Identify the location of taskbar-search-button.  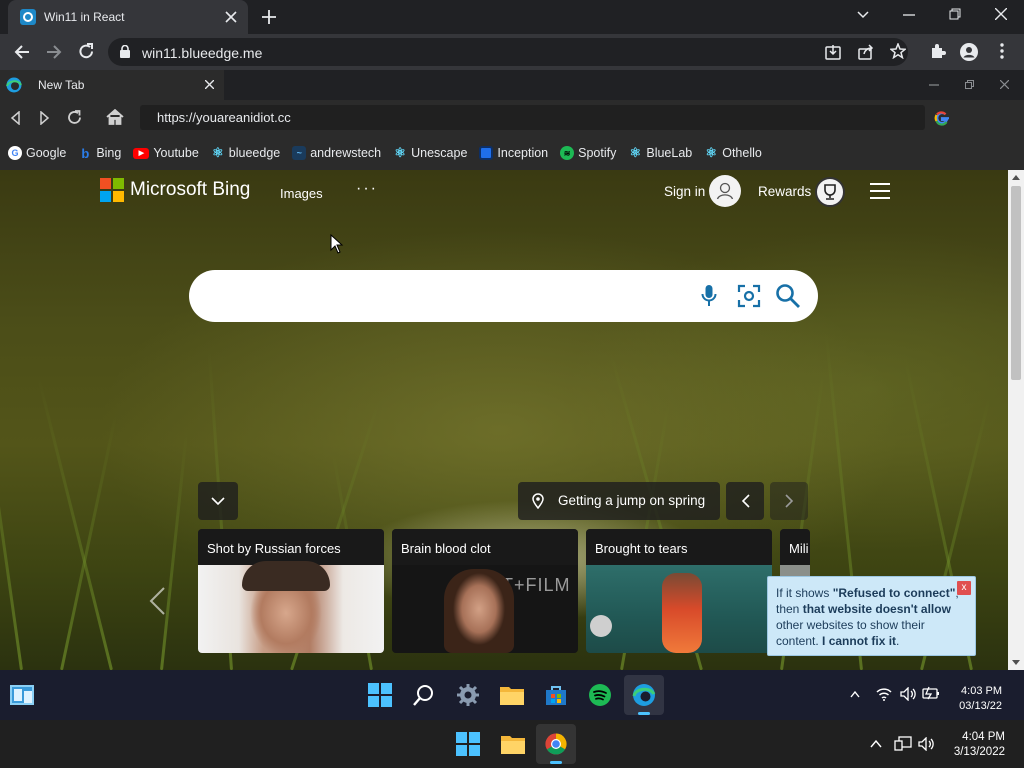
(424, 695).